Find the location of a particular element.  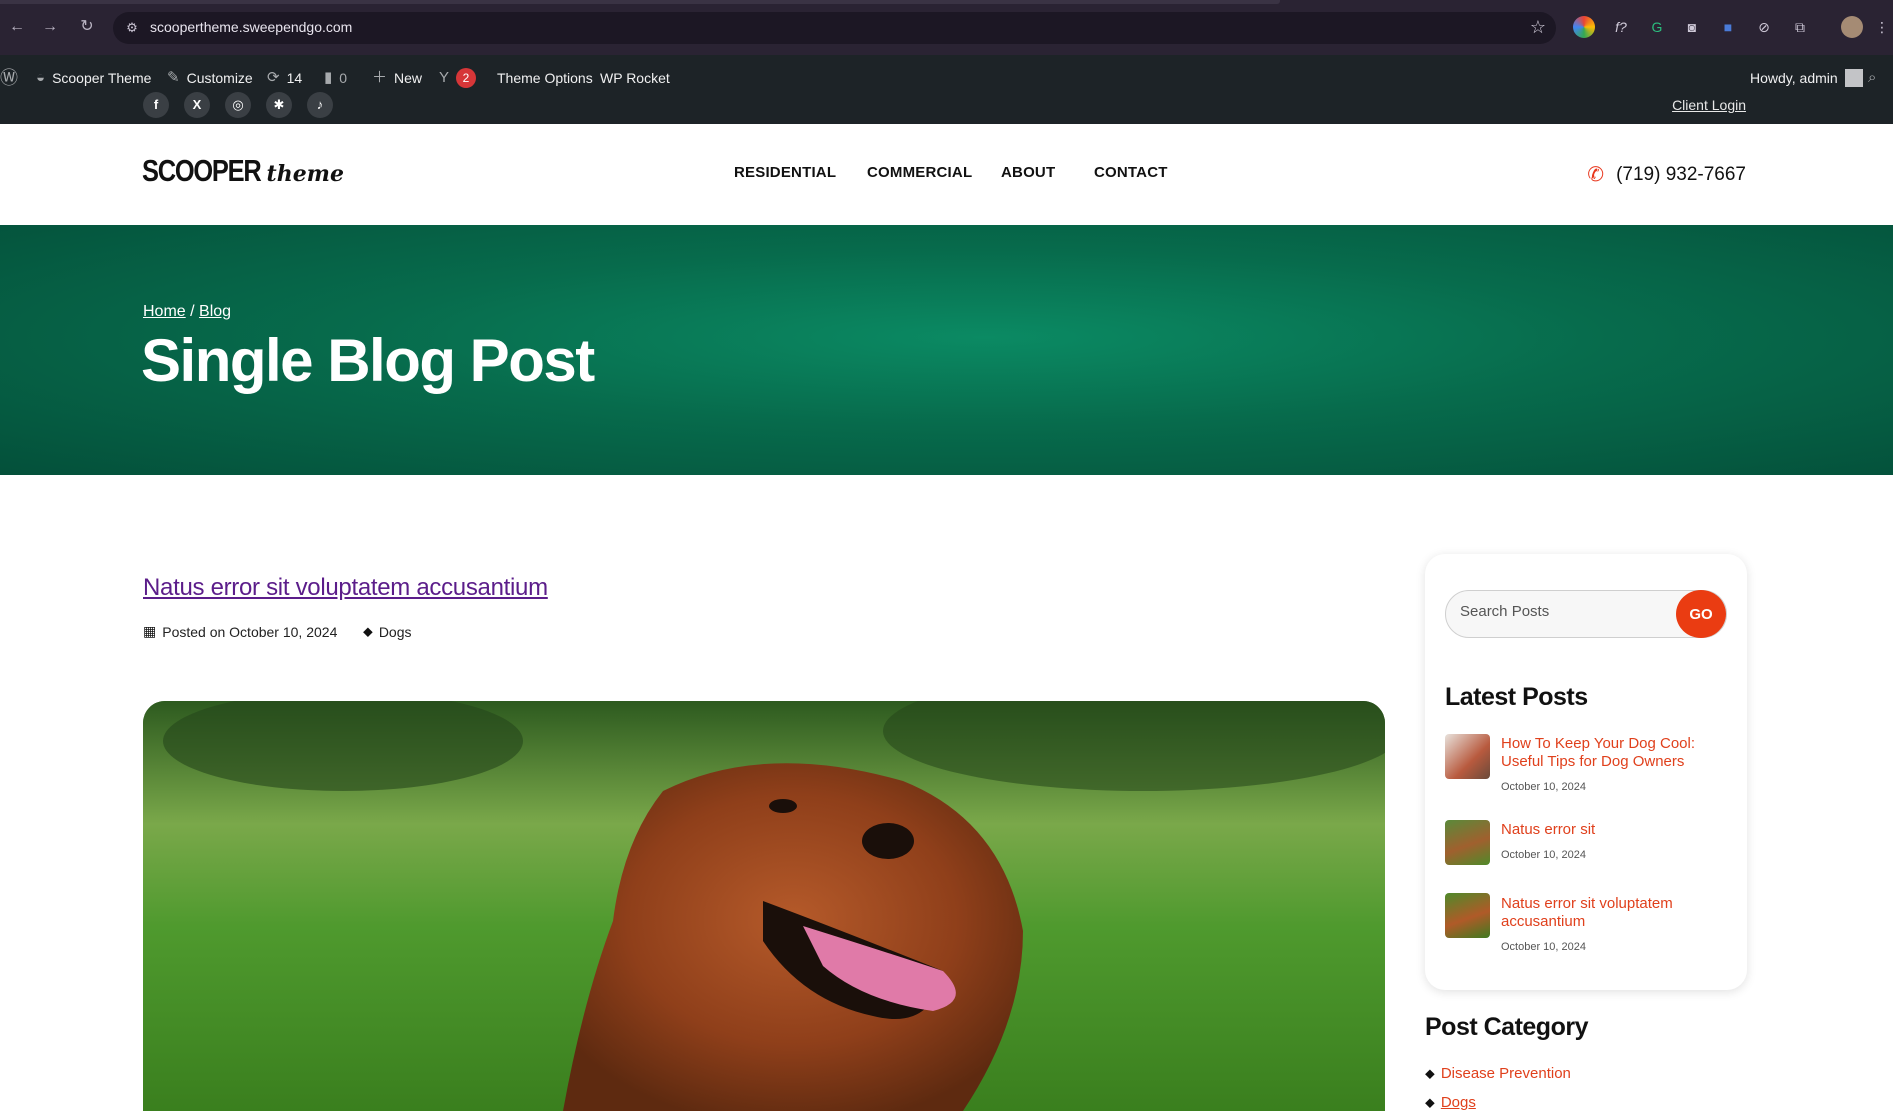

category-item: ⬥ Dogs is located at coordinates (1450, 1102).